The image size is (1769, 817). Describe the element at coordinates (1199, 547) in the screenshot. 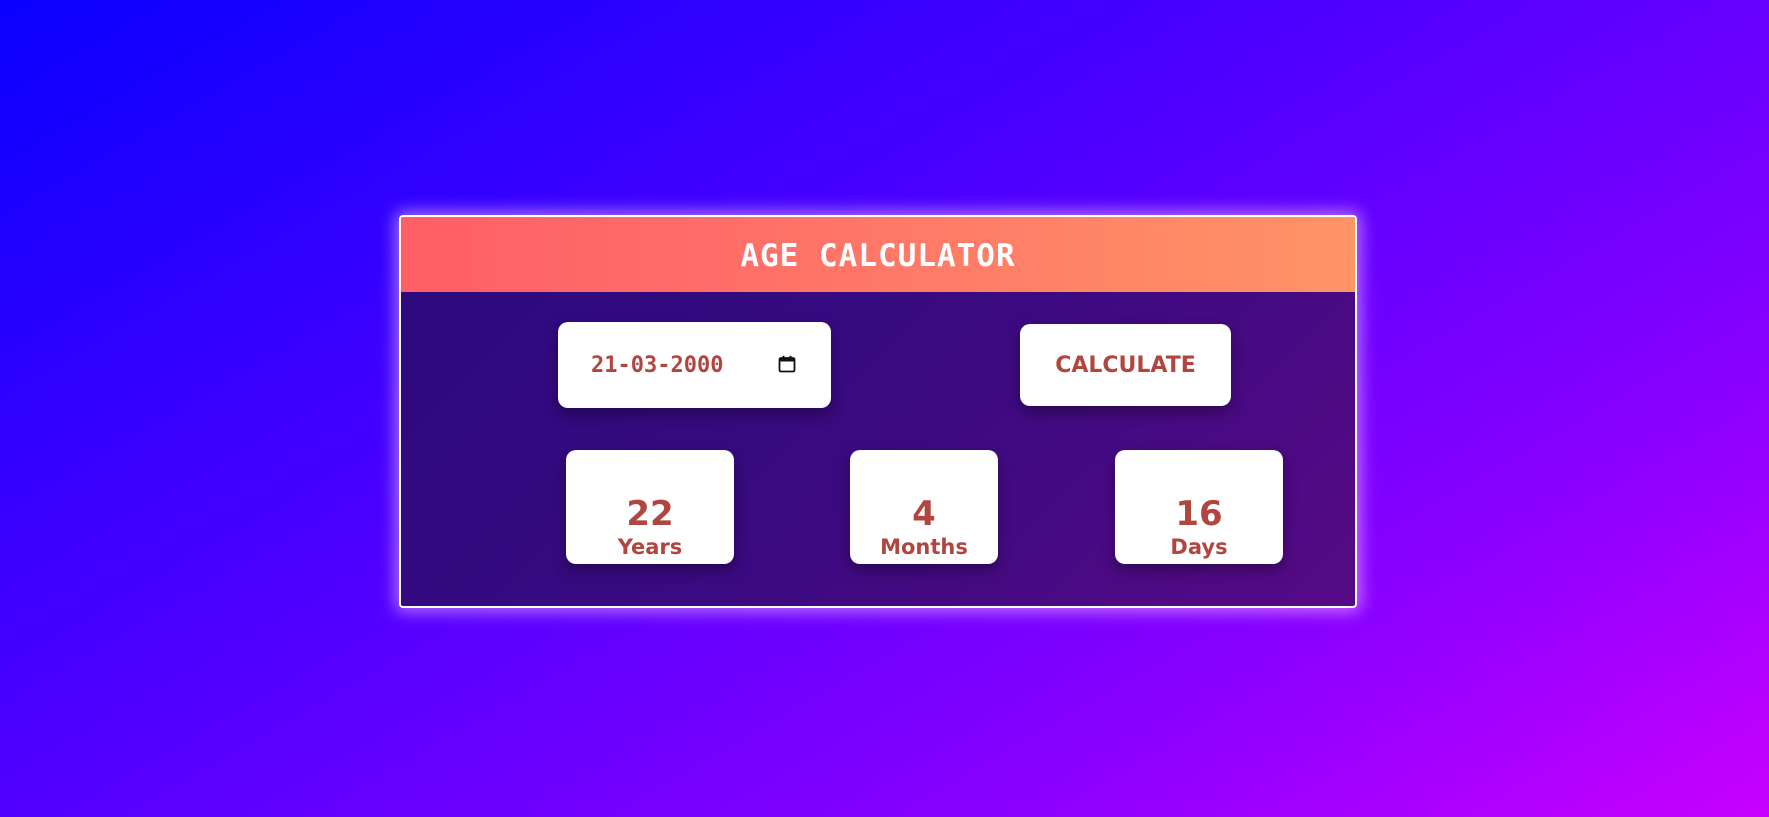

I see `days-label: Days` at that location.